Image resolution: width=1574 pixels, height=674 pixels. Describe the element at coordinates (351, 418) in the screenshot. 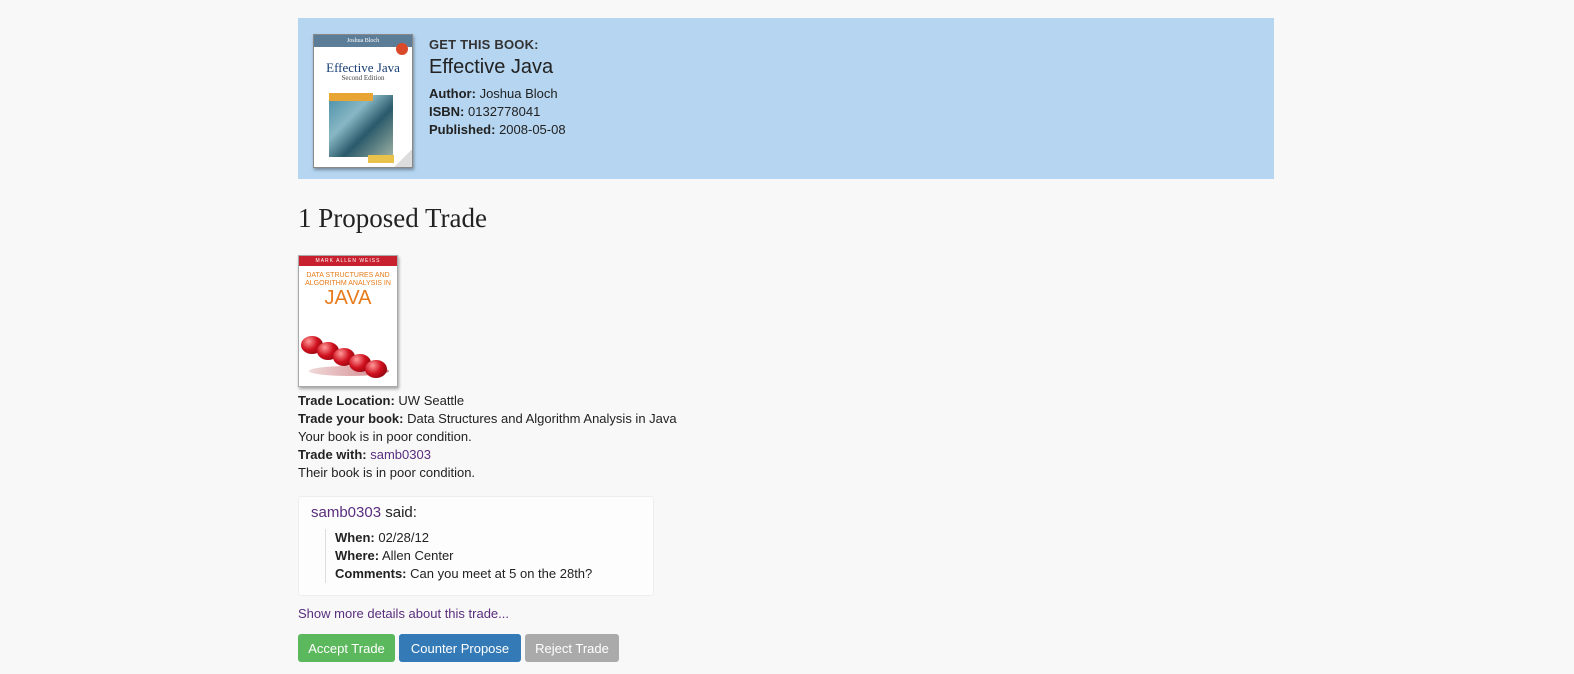

I see `trade-your-book-label: Trade your book:` at that location.